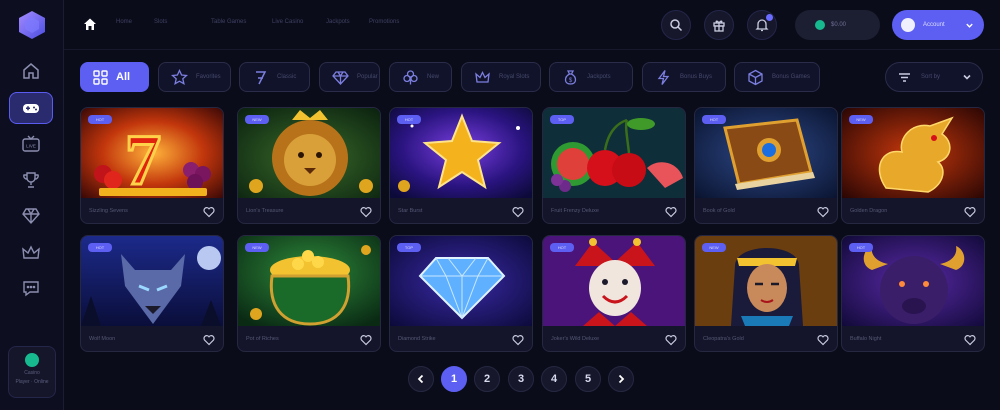 The image size is (1000, 410). I want to click on balance-display: $0.00, so click(837, 25).